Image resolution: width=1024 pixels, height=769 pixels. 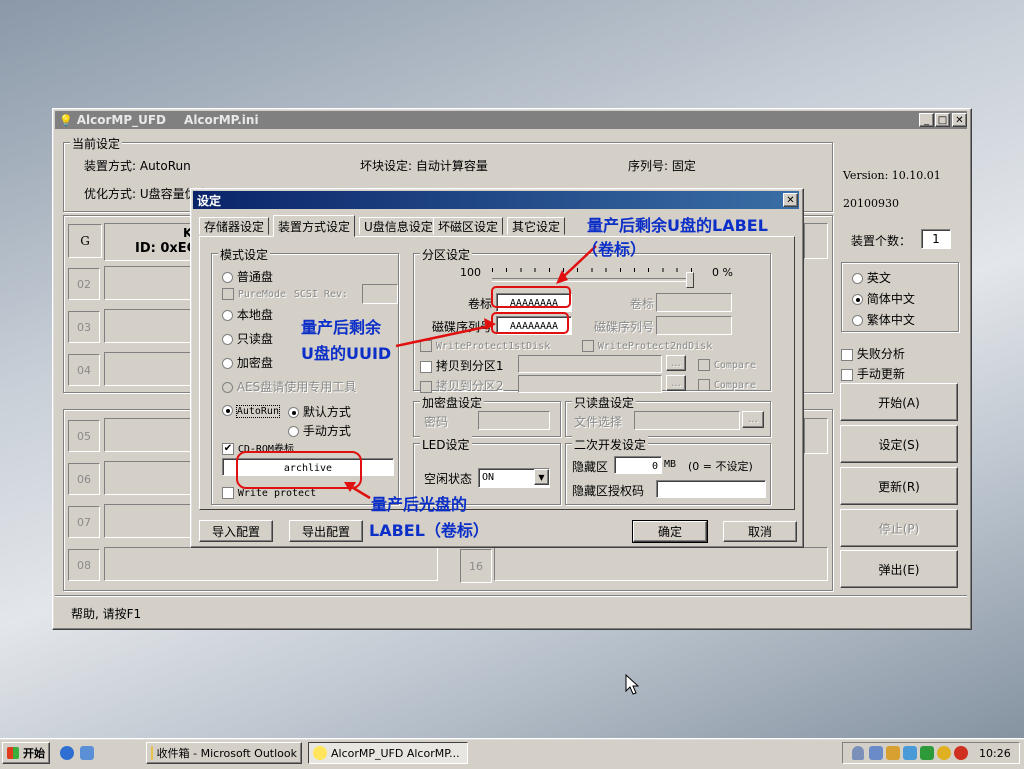 I want to click on clock-tray-icon, so click(x=893, y=753).